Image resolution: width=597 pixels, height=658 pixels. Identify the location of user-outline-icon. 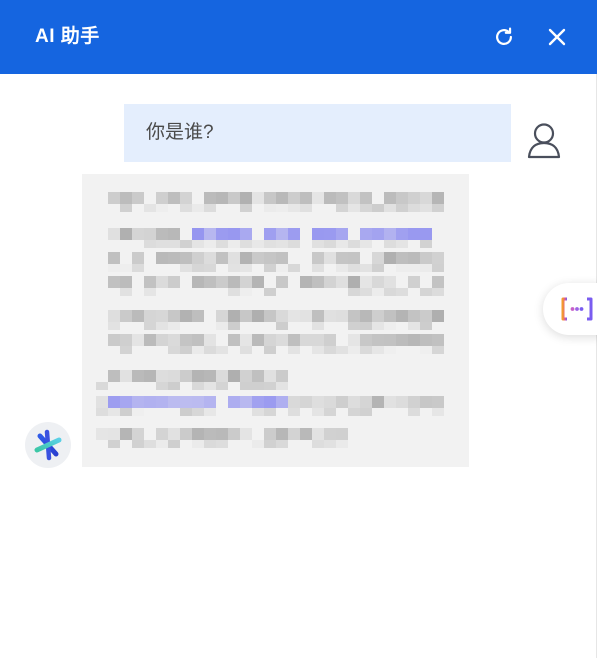
(544, 141).